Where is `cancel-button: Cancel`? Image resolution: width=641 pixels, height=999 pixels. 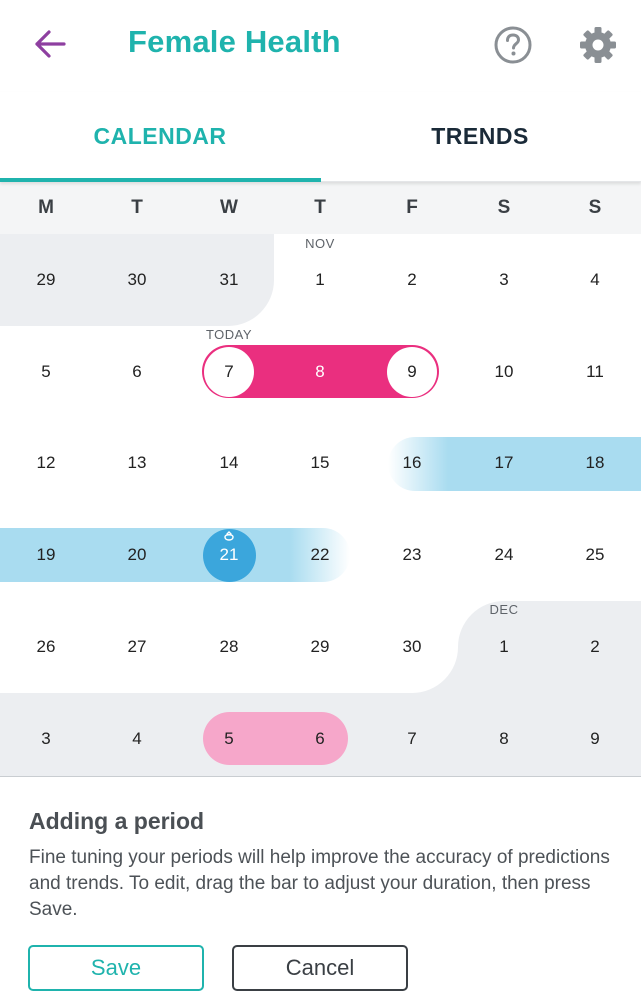 cancel-button: Cancel is located at coordinates (320, 968).